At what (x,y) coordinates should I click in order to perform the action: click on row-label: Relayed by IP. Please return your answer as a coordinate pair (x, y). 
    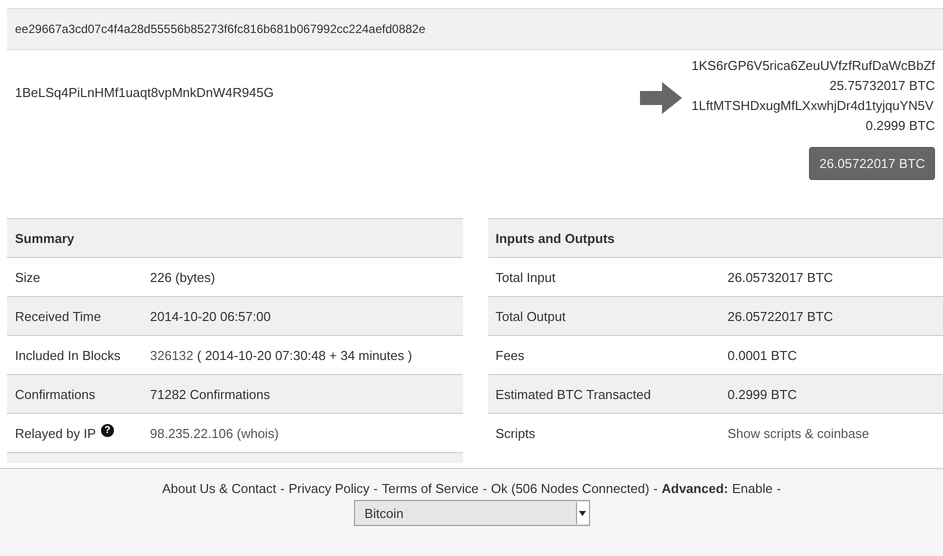
    Looking at the image, I should click on (55, 433).